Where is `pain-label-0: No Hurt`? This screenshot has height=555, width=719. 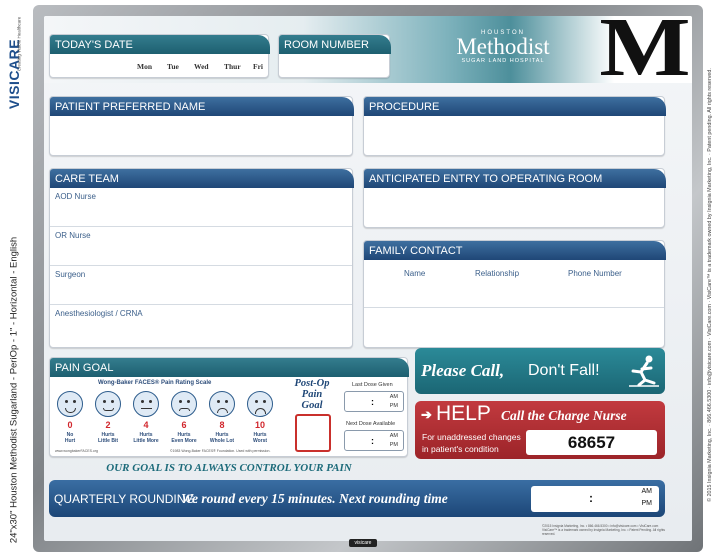 pain-label-0: No Hurt is located at coordinates (70, 438).